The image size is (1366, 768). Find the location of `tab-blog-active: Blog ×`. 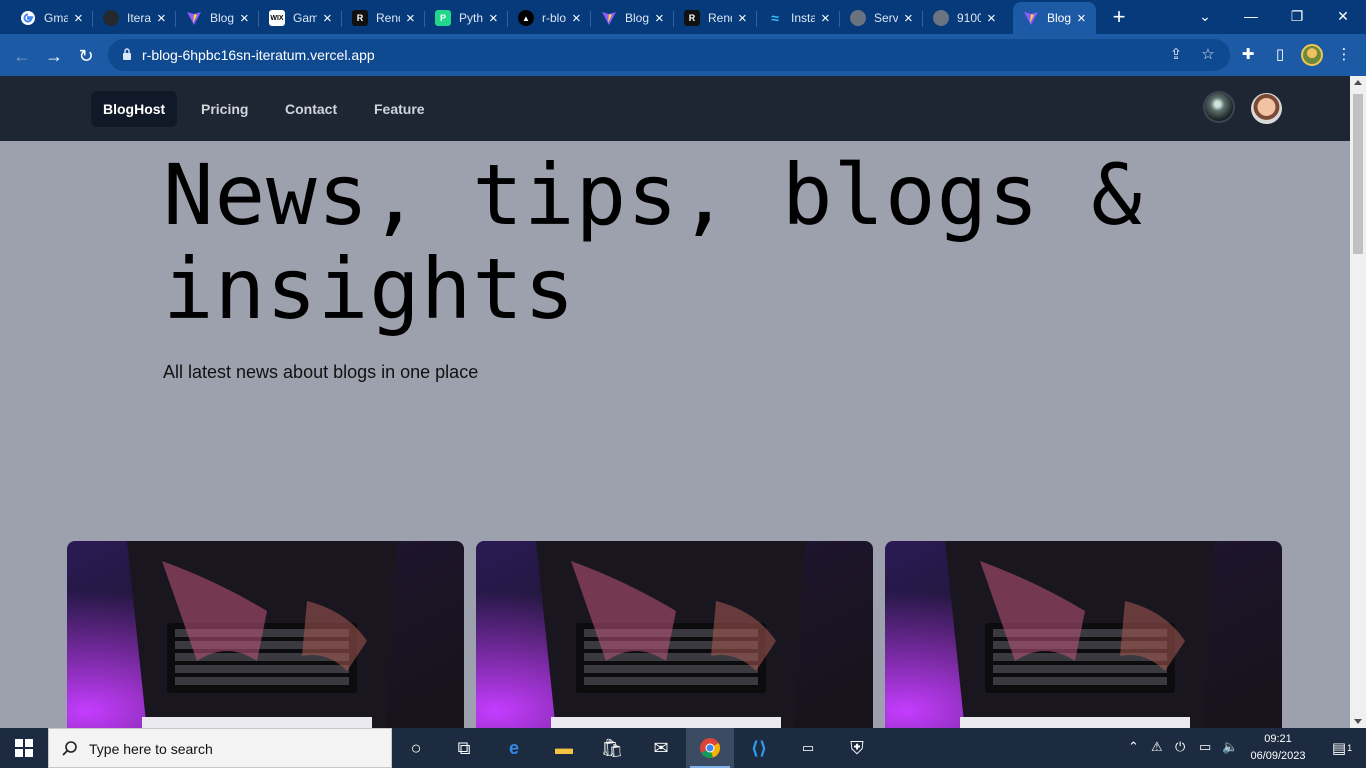

tab-blog-active: Blog × is located at coordinates (1054, 18).